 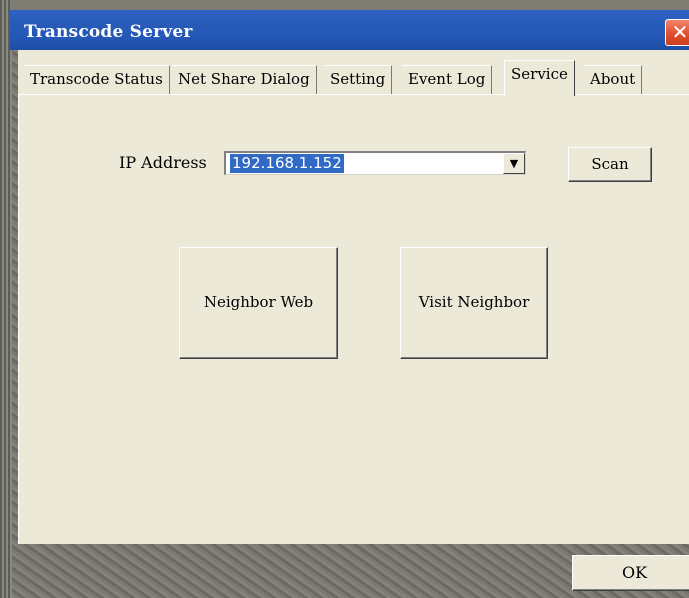 What do you see at coordinates (6, 299) in the screenshot?
I see `window-frame-left` at bounding box center [6, 299].